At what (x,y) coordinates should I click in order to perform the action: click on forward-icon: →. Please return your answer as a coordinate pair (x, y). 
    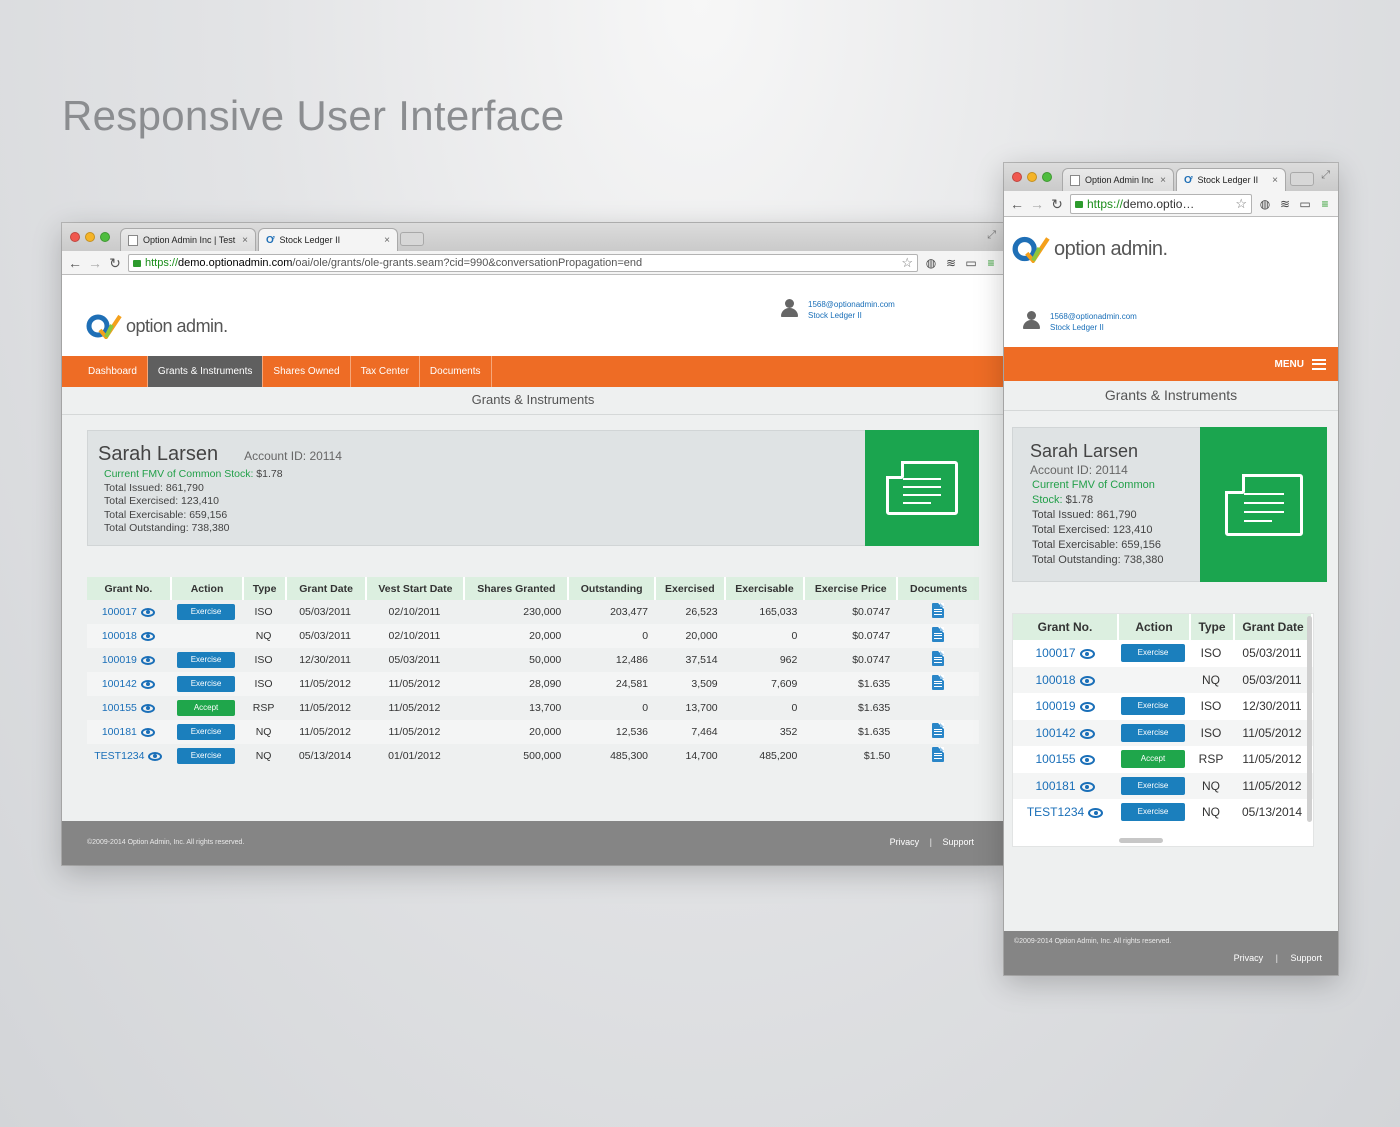
    Looking at the image, I should click on (95, 263).